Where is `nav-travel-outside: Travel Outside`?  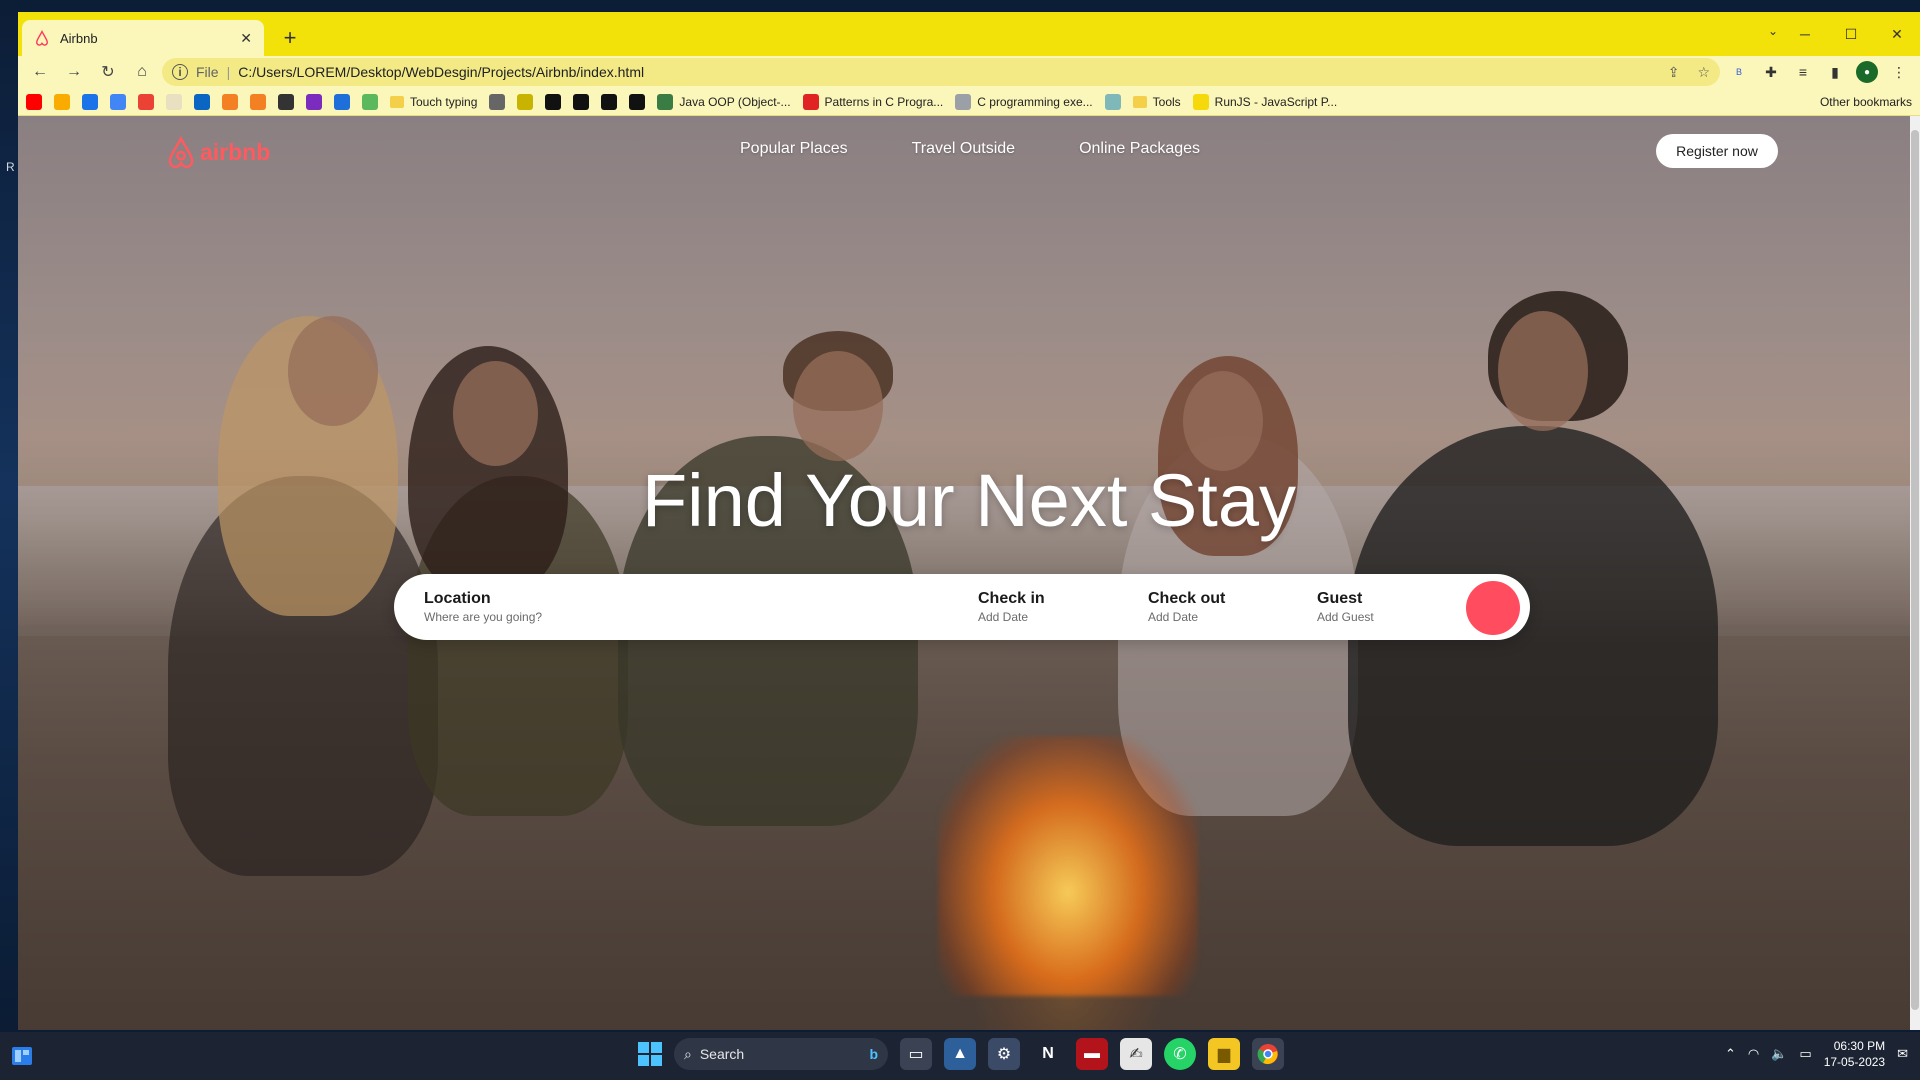 nav-travel-outside: Travel Outside is located at coordinates (963, 149).